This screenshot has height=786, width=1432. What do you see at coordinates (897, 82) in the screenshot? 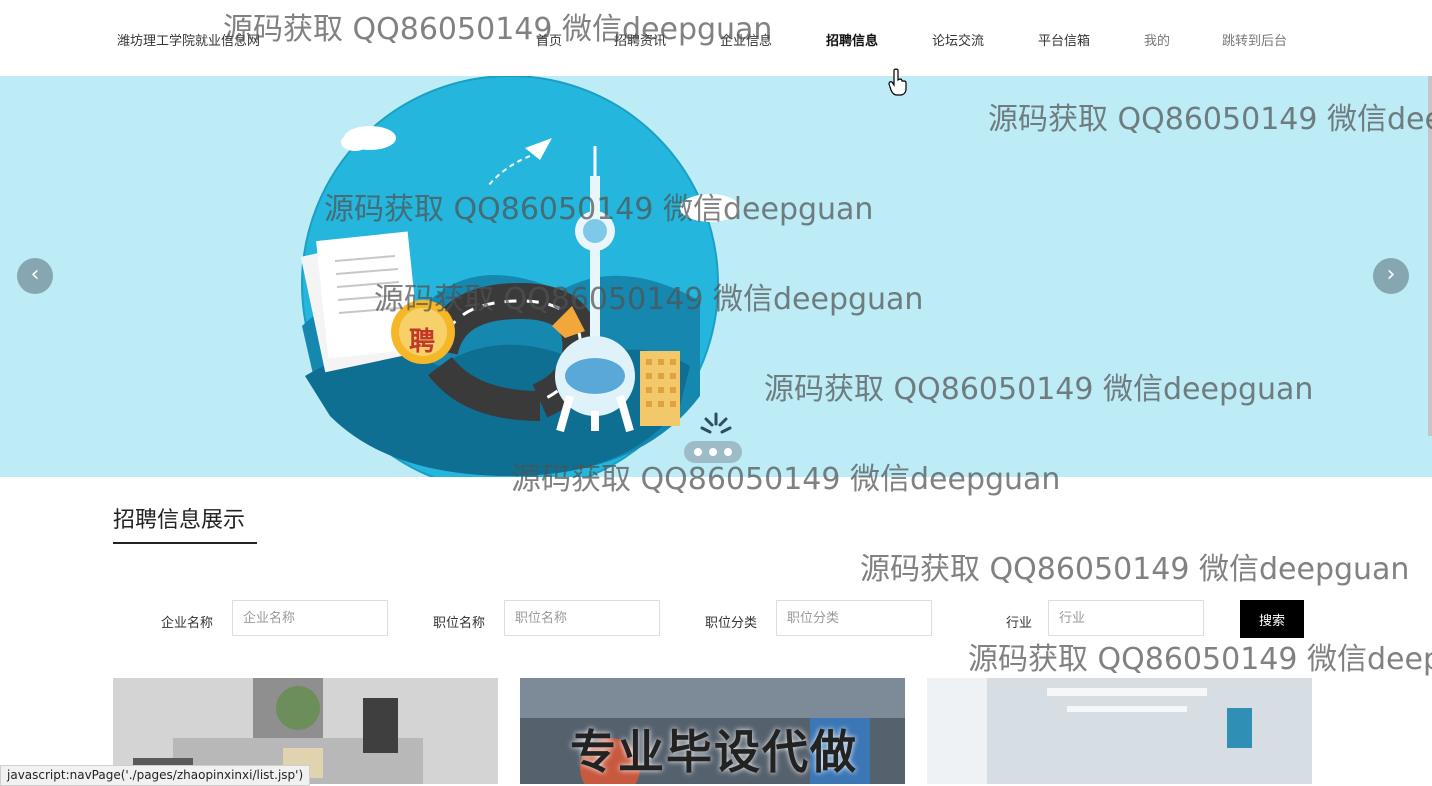
I see `hand-cursor-icon` at bounding box center [897, 82].